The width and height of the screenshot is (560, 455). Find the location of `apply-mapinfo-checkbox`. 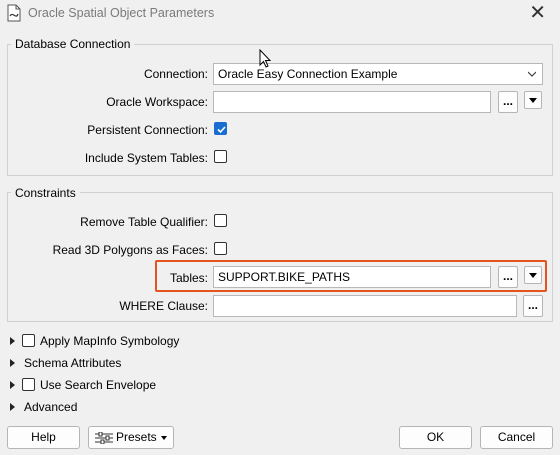

apply-mapinfo-checkbox is located at coordinates (28, 340).